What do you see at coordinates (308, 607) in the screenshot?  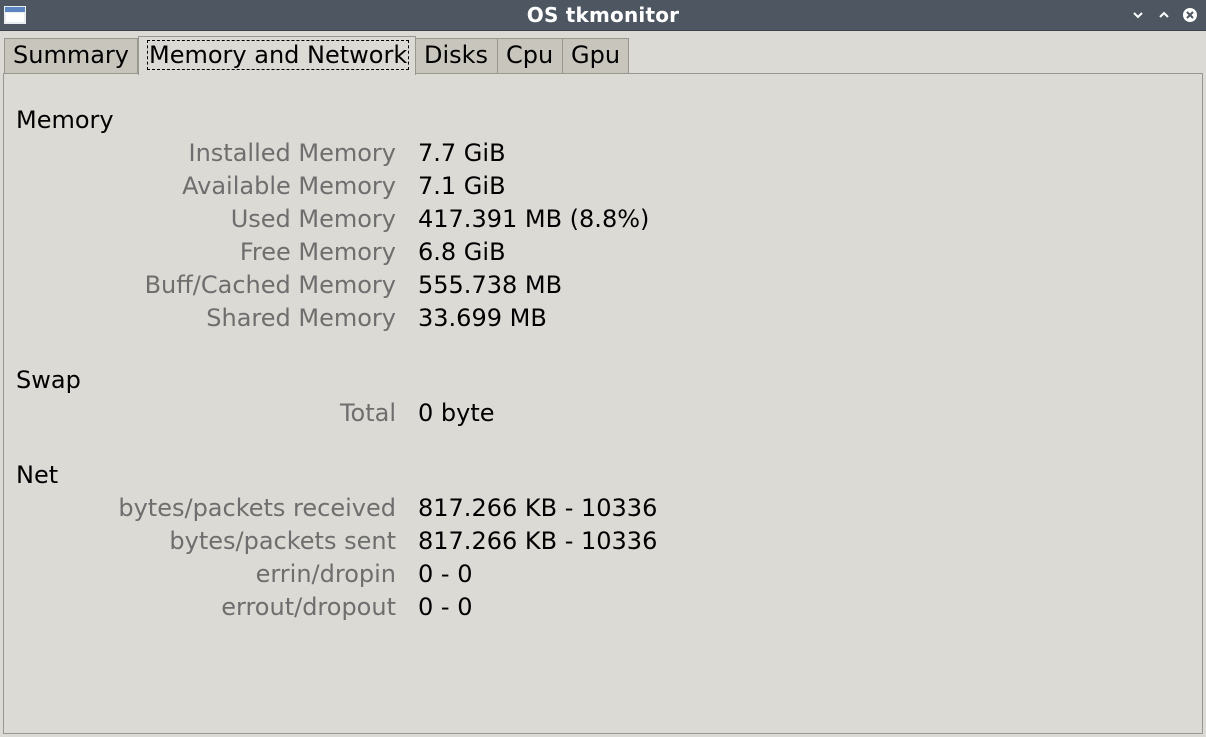 I see `errout-dropout-label: errout/dropout` at bounding box center [308, 607].